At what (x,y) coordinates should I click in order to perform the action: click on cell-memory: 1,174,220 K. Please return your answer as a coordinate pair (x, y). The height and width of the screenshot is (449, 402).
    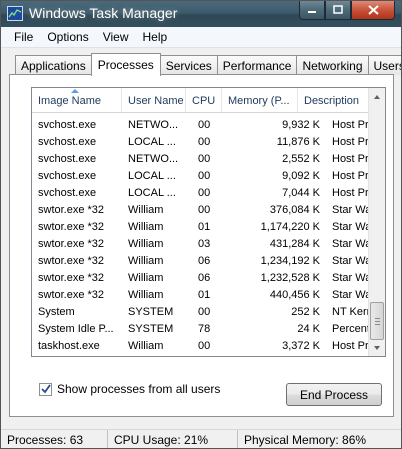
    Looking at the image, I should click on (290, 226).